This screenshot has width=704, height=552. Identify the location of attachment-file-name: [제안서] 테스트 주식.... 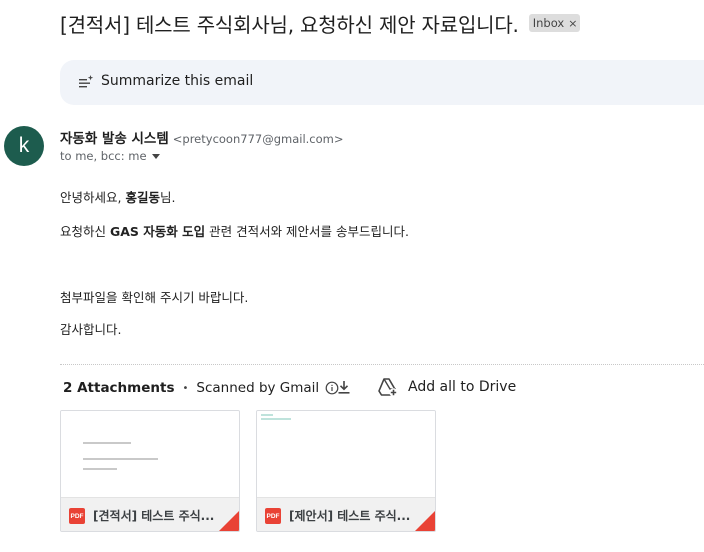
(350, 516).